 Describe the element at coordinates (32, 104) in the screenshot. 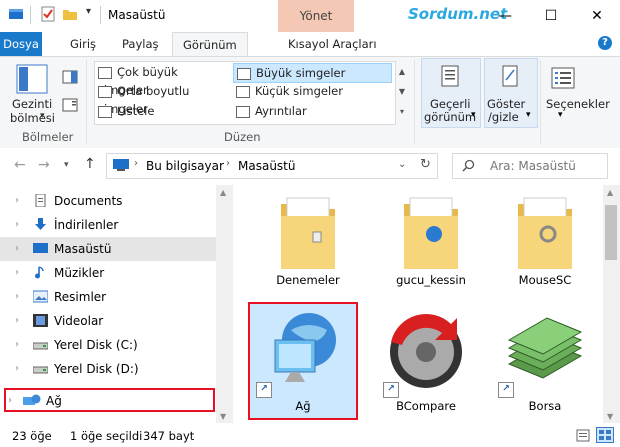

I see `navigation-pane-label-1: Gezinti` at that location.